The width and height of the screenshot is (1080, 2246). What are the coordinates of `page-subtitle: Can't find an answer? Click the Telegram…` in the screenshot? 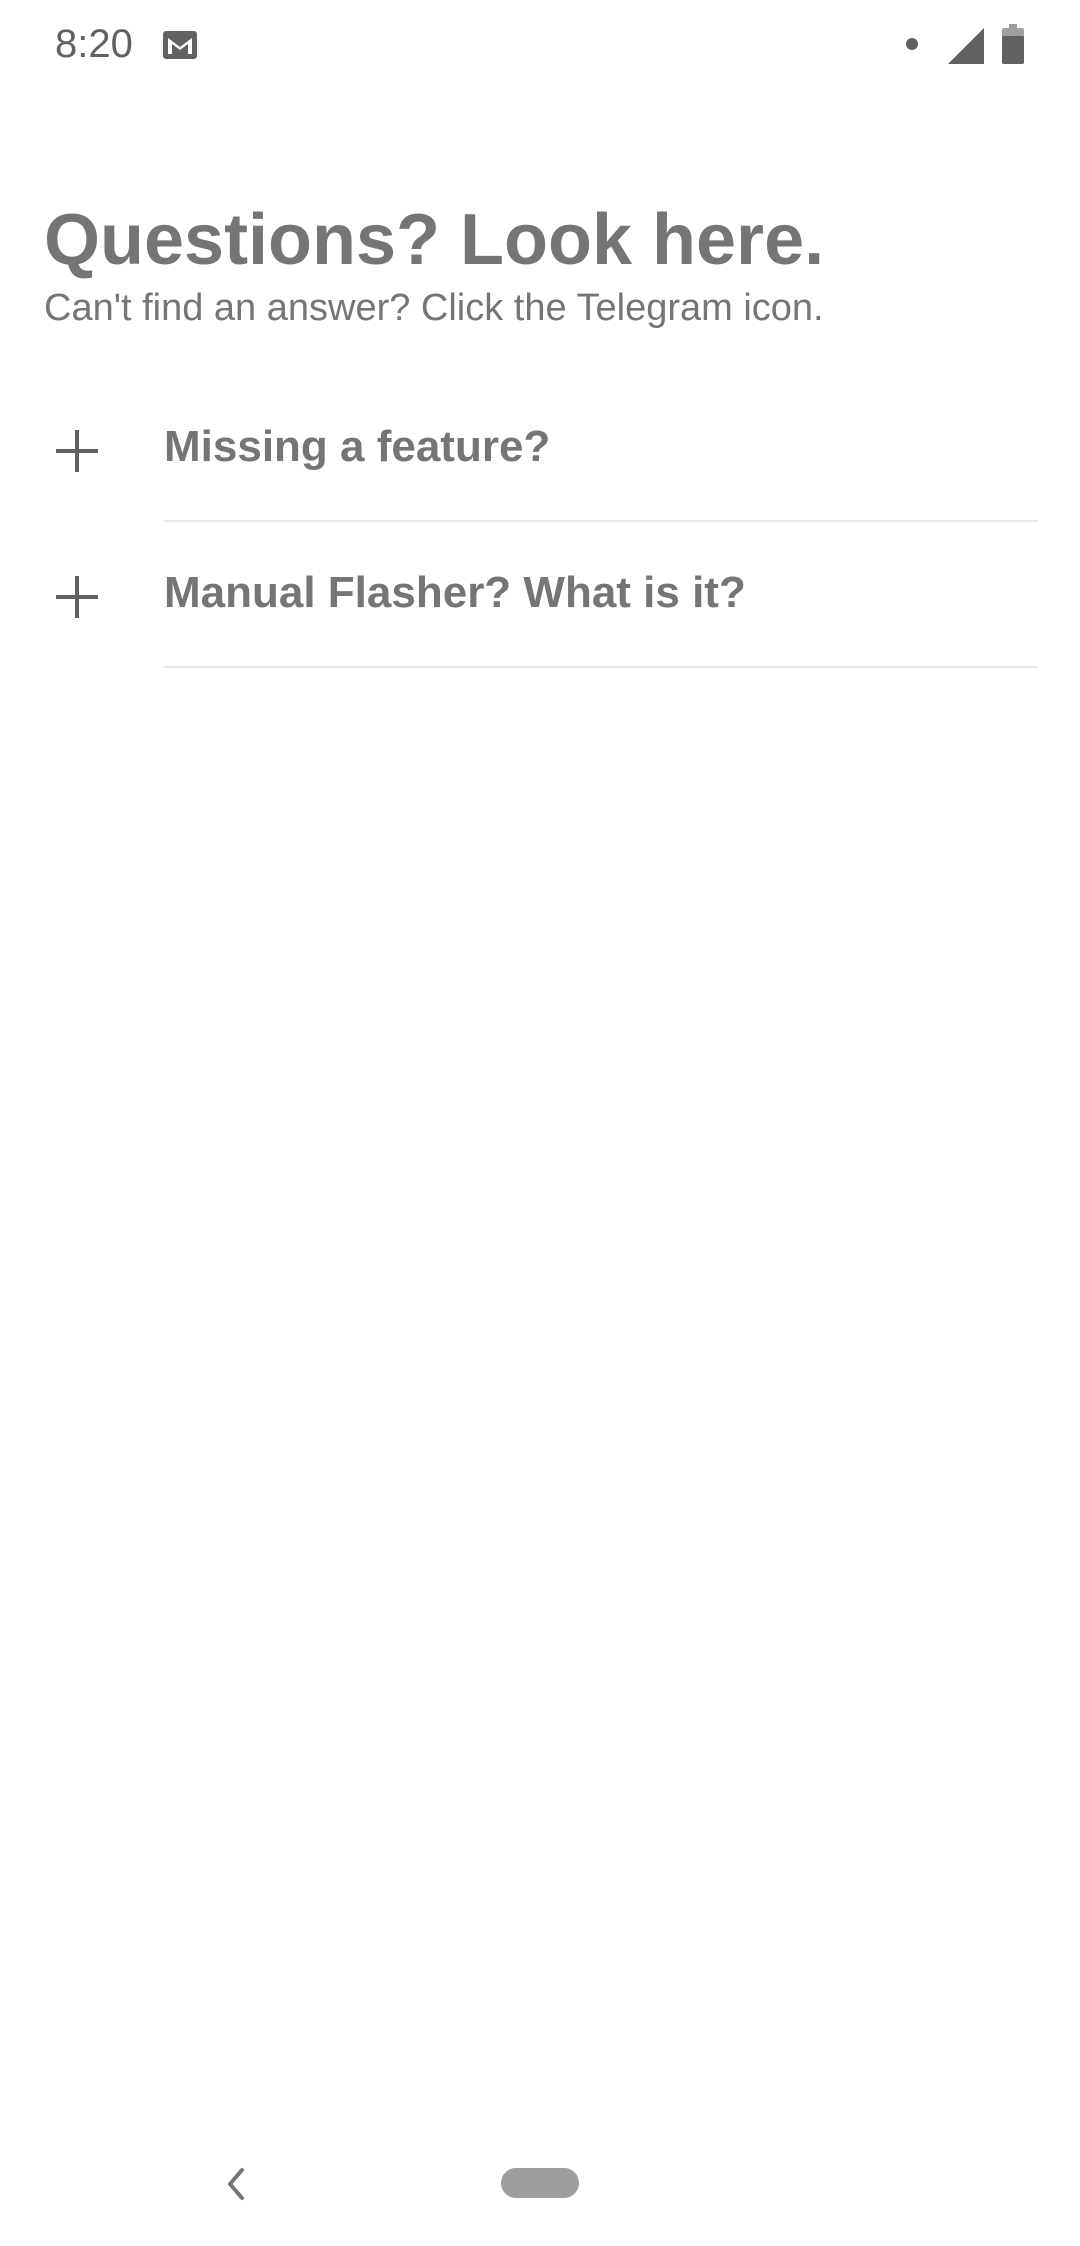 It's located at (434, 308).